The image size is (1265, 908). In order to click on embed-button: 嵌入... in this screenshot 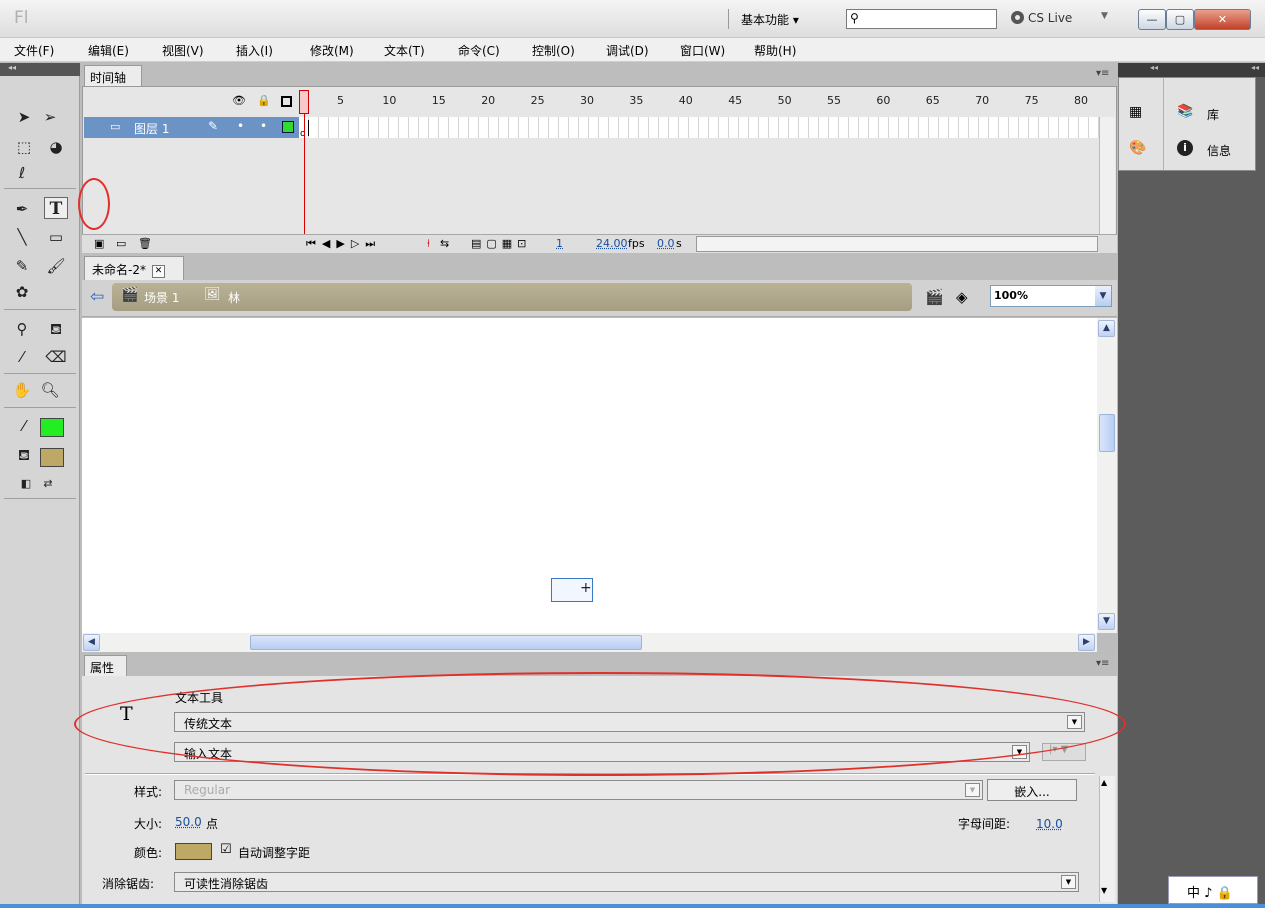, I will do `click(1032, 790)`.